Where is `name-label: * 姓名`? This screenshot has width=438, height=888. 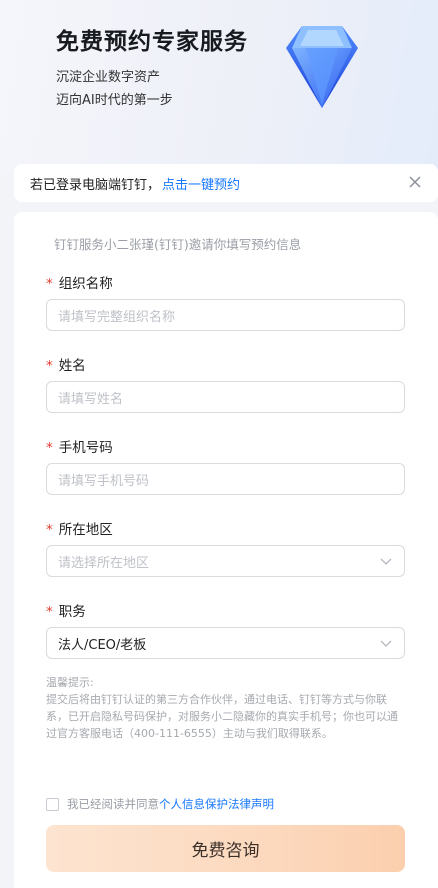 name-label: * 姓名 is located at coordinates (66, 364).